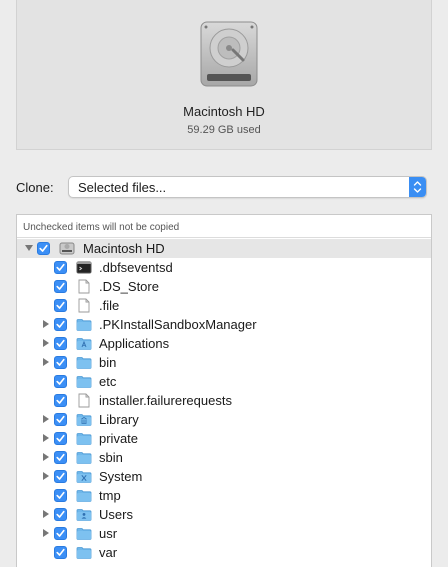  Describe the element at coordinates (224, 343) in the screenshot. I see `tree-row: Applications` at that location.